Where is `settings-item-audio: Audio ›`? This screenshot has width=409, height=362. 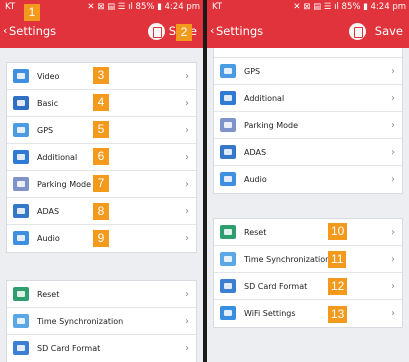
settings-item-audio: Audio › is located at coordinates (308, 179).